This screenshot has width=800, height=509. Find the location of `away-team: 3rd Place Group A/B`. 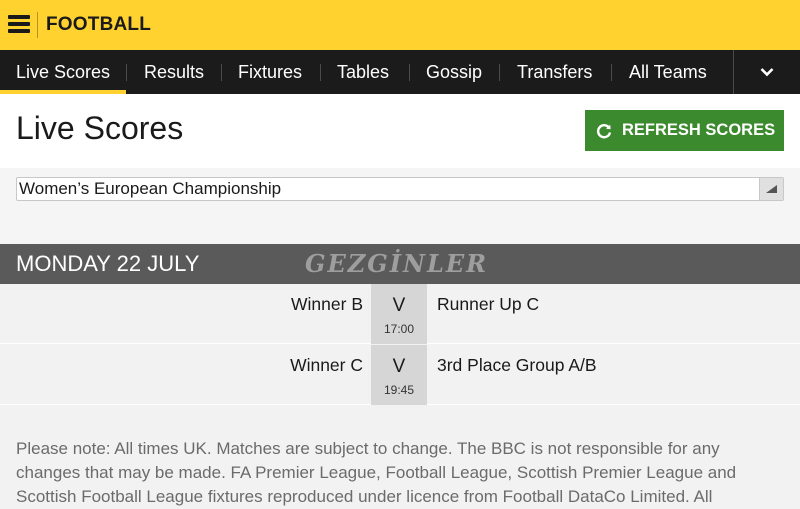

away-team: 3rd Place Group A/B is located at coordinates (517, 365).